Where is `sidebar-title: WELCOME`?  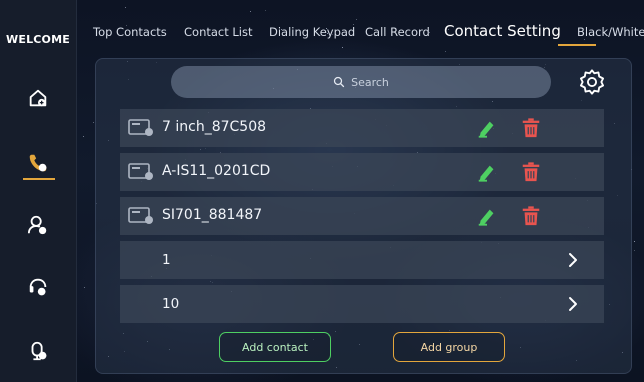
sidebar-title: WELCOME is located at coordinates (38, 39).